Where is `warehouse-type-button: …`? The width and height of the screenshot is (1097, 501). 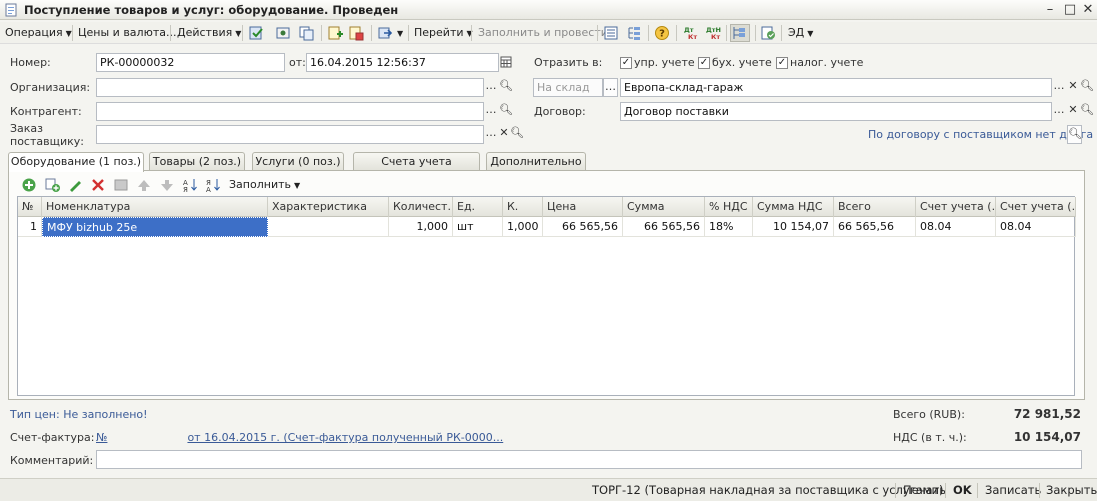 warehouse-type-button: … is located at coordinates (610, 87).